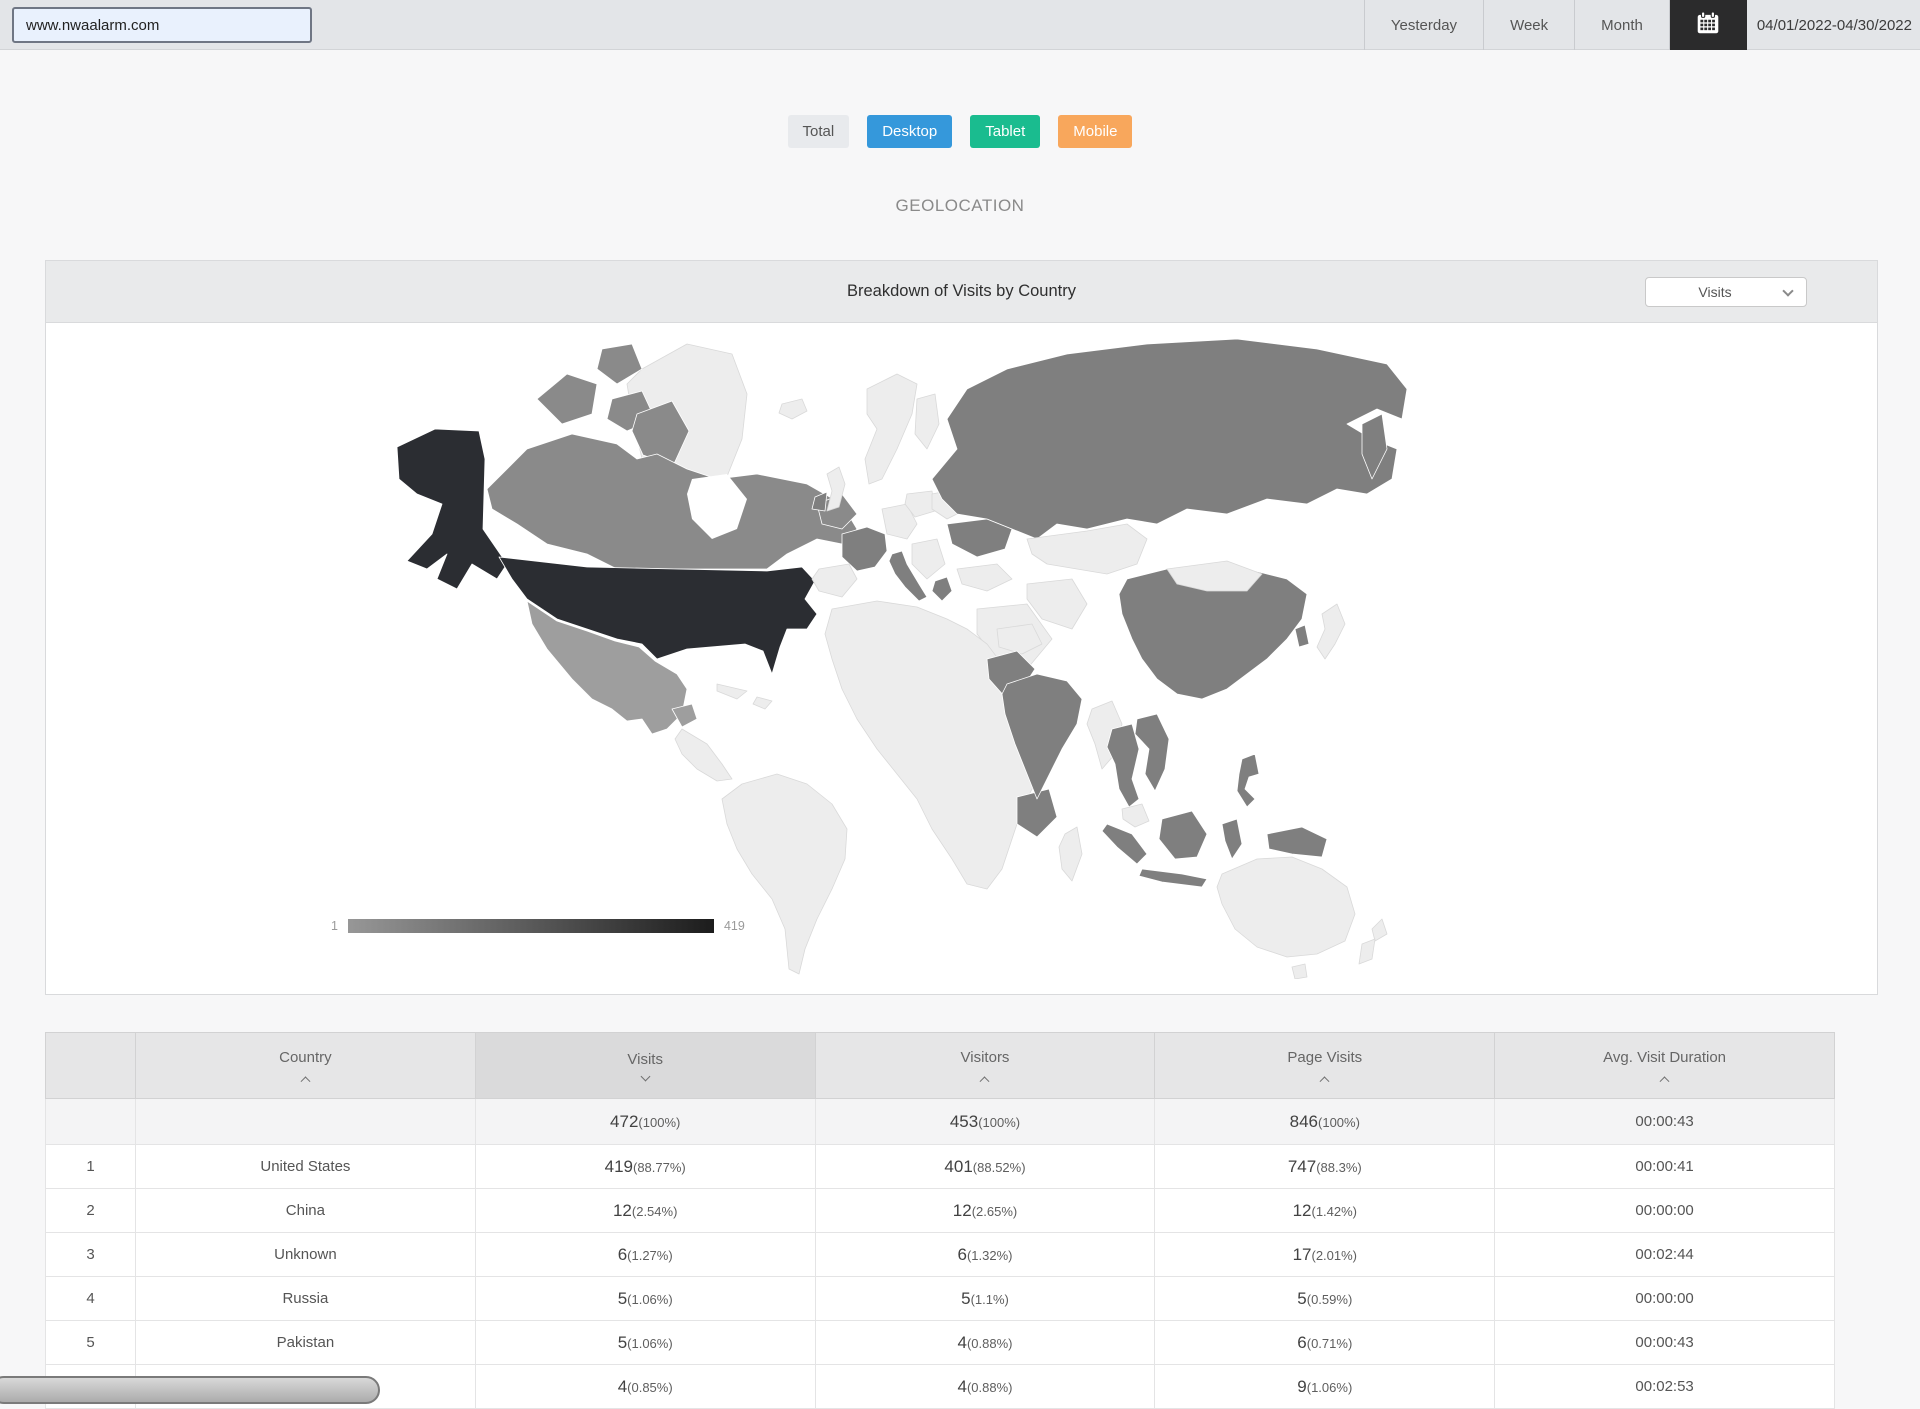 Image resolution: width=1920 pixels, height=1409 pixels. I want to click on rank-cell, so click(91, 1122).